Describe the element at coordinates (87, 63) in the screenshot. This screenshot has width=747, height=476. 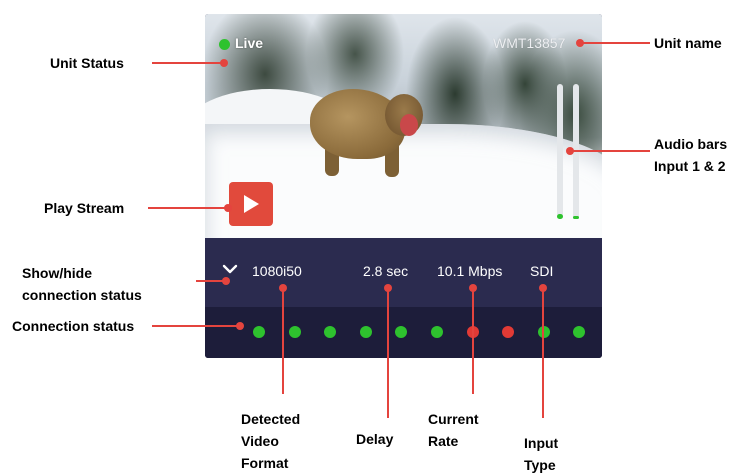
I see `callout-unit-status: Unit Status` at that location.